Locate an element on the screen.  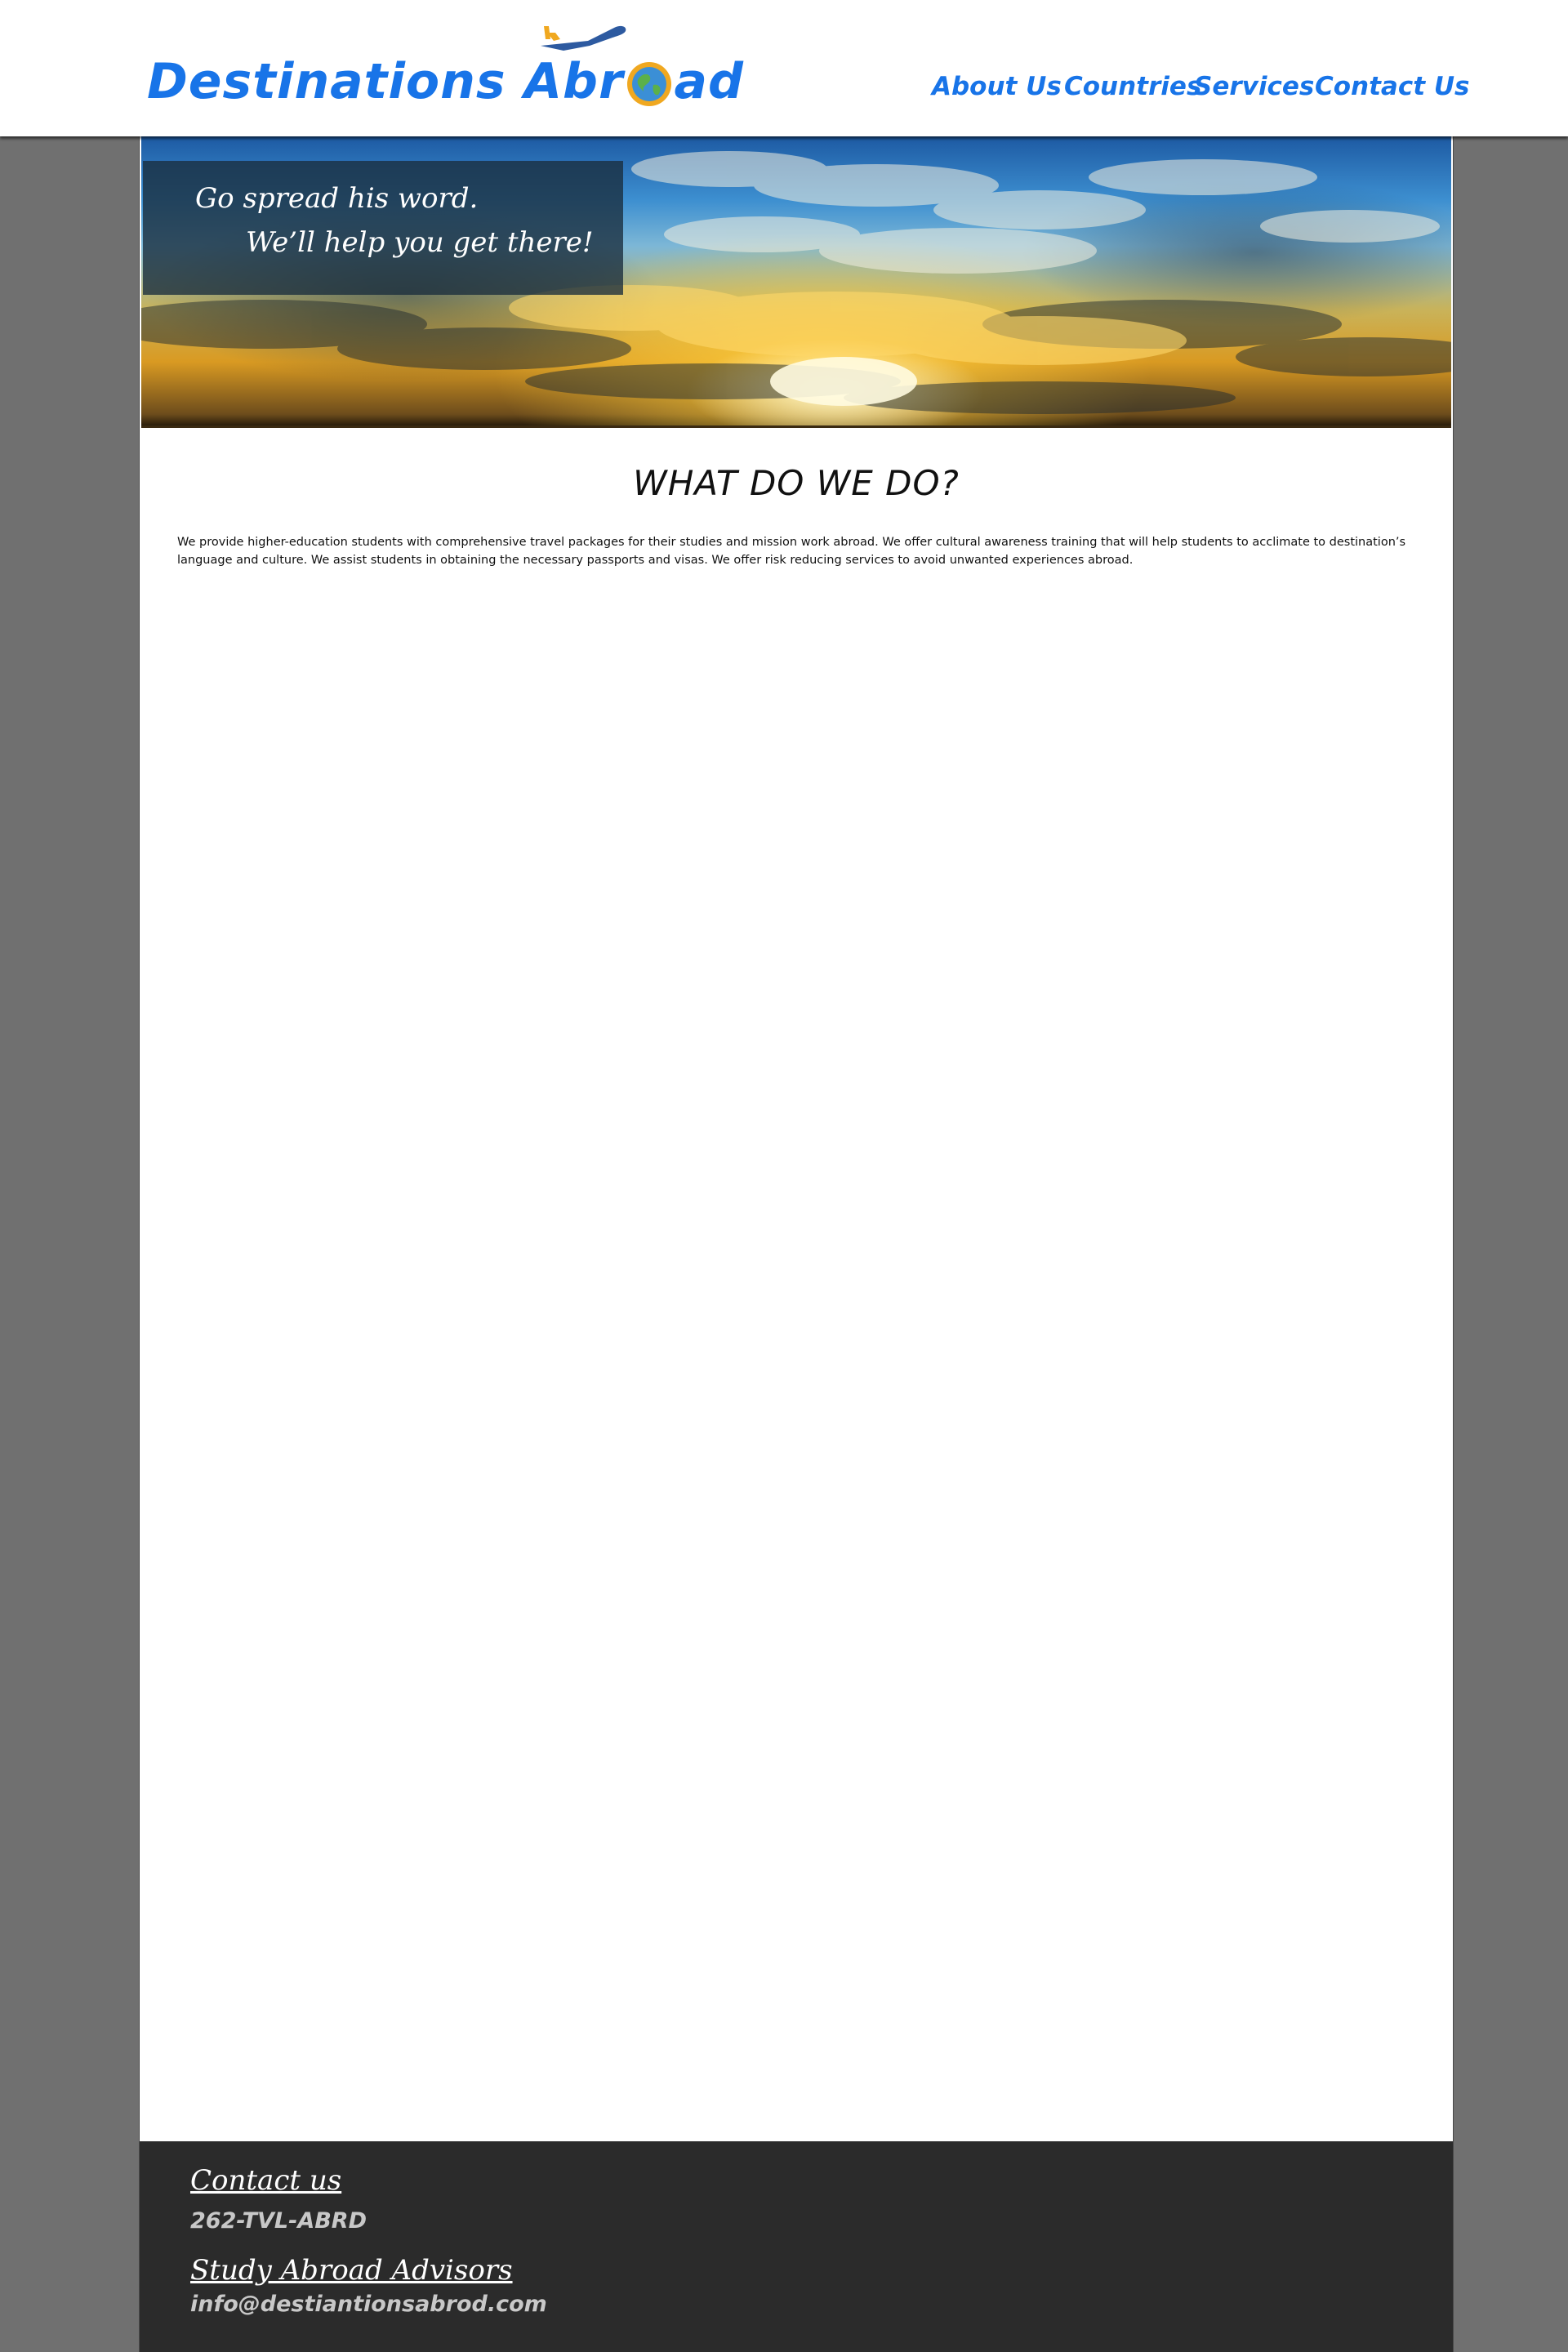
nav-services: Services is located at coordinates (1254, 86).